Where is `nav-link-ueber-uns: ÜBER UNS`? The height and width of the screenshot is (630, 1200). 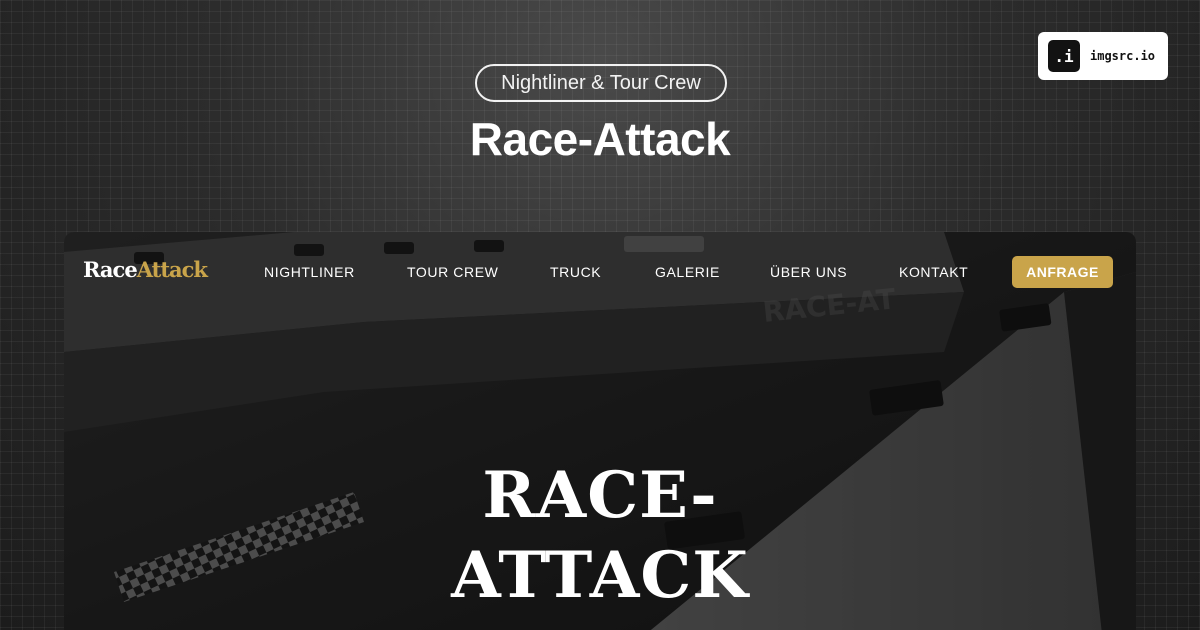 nav-link-ueber-uns: ÜBER UNS is located at coordinates (808, 272).